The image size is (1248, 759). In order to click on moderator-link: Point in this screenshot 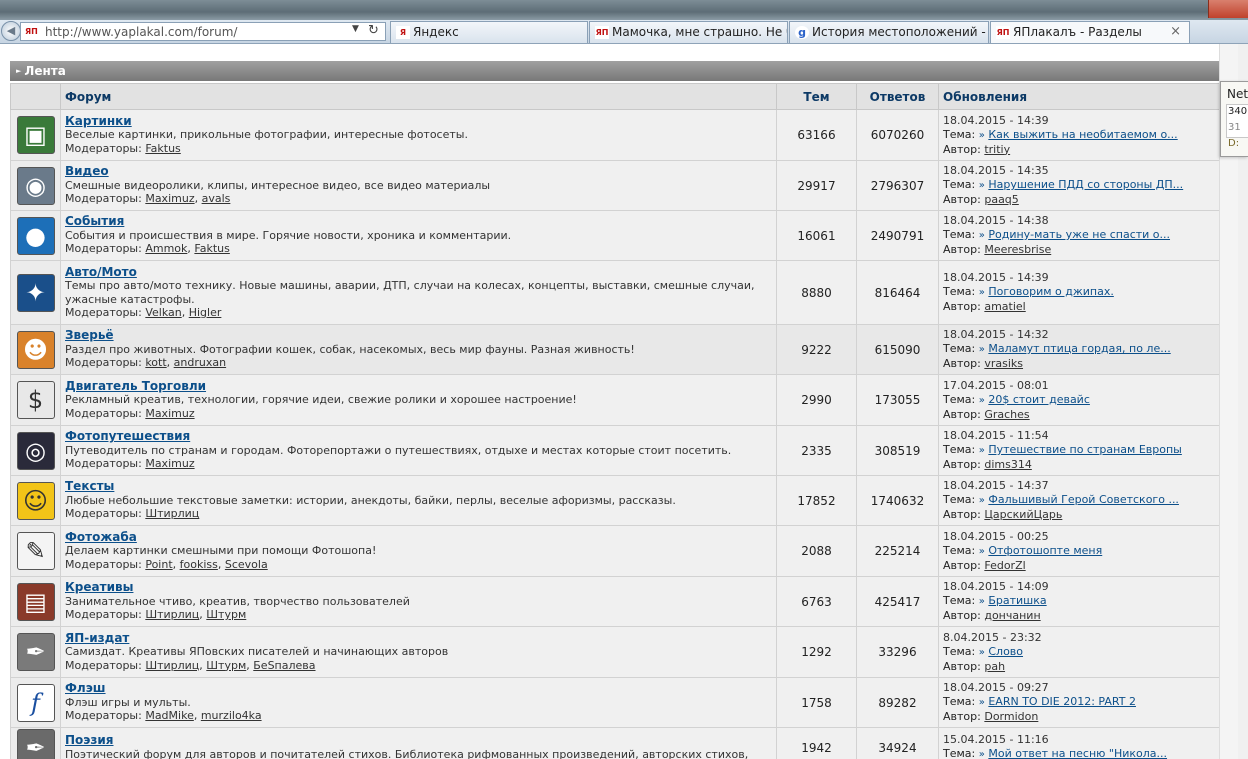, I will do `click(158, 564)`.